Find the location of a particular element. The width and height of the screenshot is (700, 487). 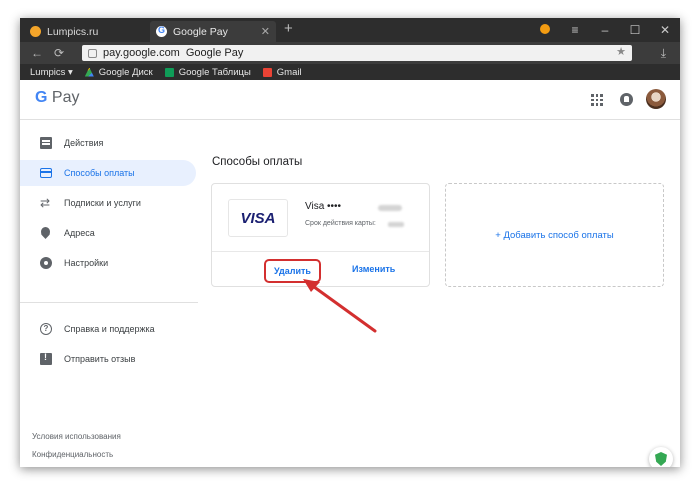

address-bar-row: ← ⟳ pay.google.com Google Pay ★ ⤓ is located at coordinates (350, 53).